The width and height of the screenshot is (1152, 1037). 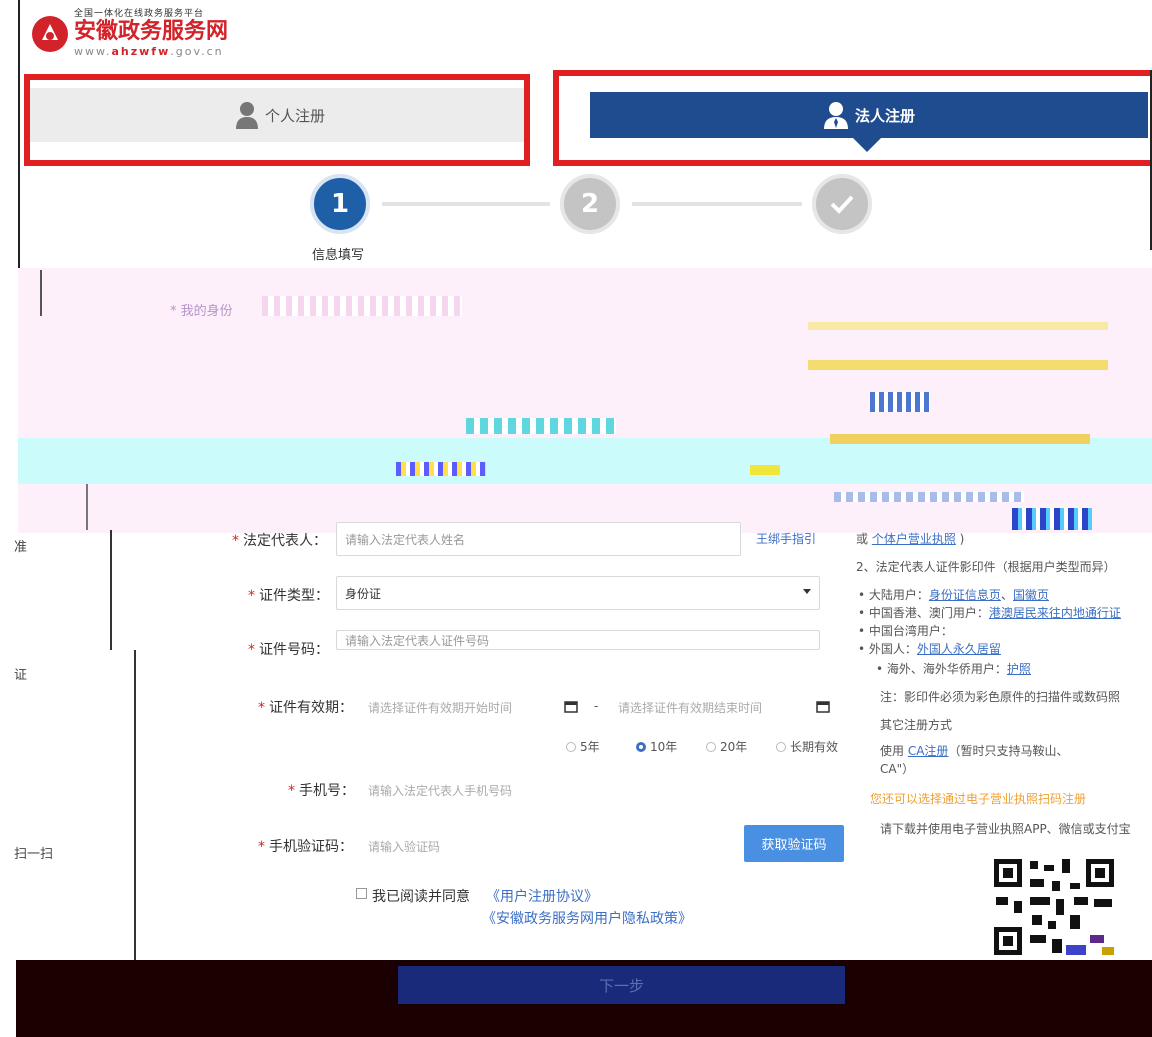 I want to click on radio-long-term-label: 长期有效, so click(x=814, y=747).